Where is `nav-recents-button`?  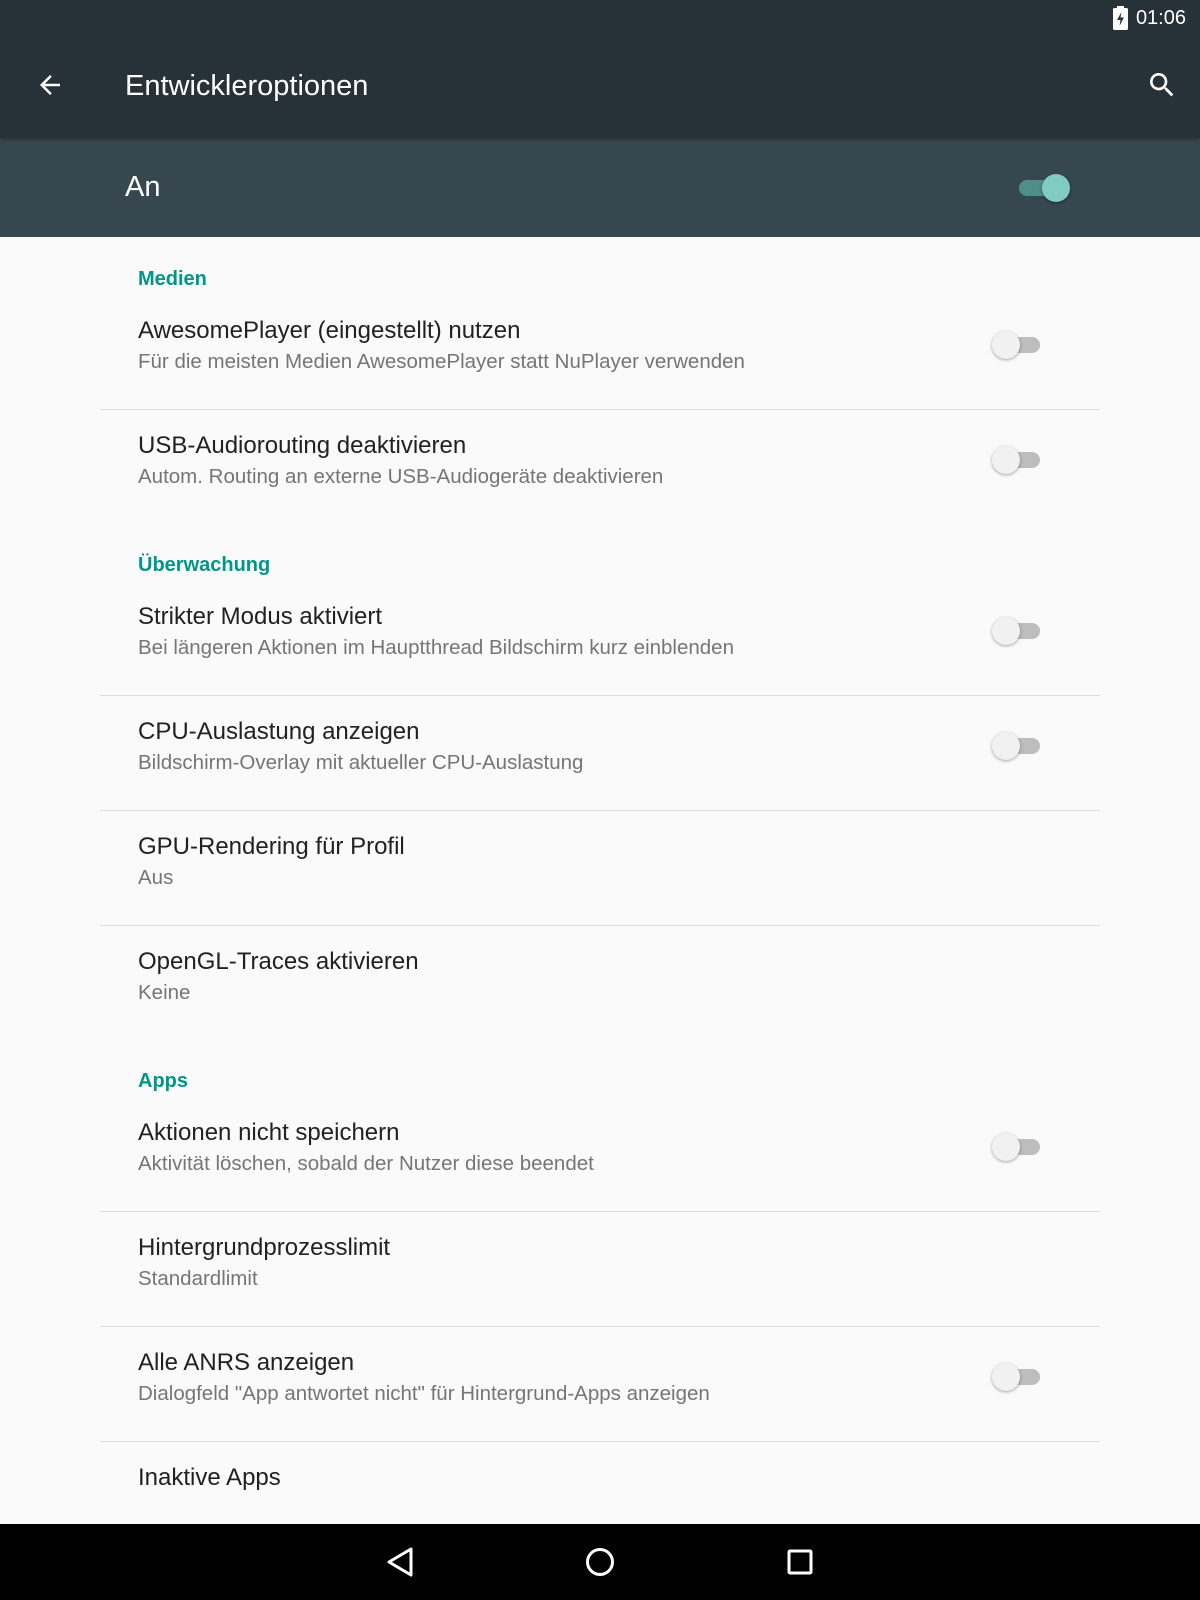 nav-recents-button is located at coordinates (800, 1562).